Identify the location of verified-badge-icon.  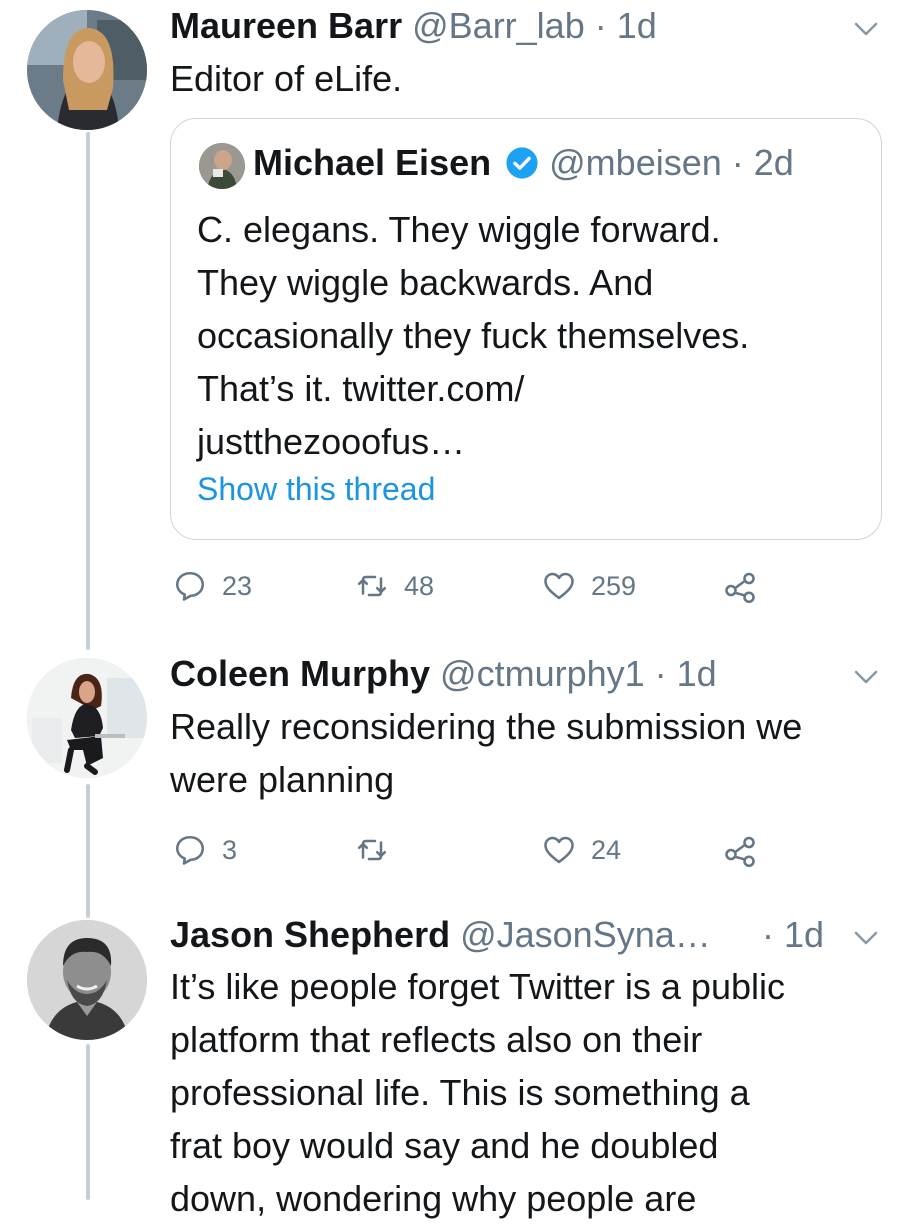
(522, 163).